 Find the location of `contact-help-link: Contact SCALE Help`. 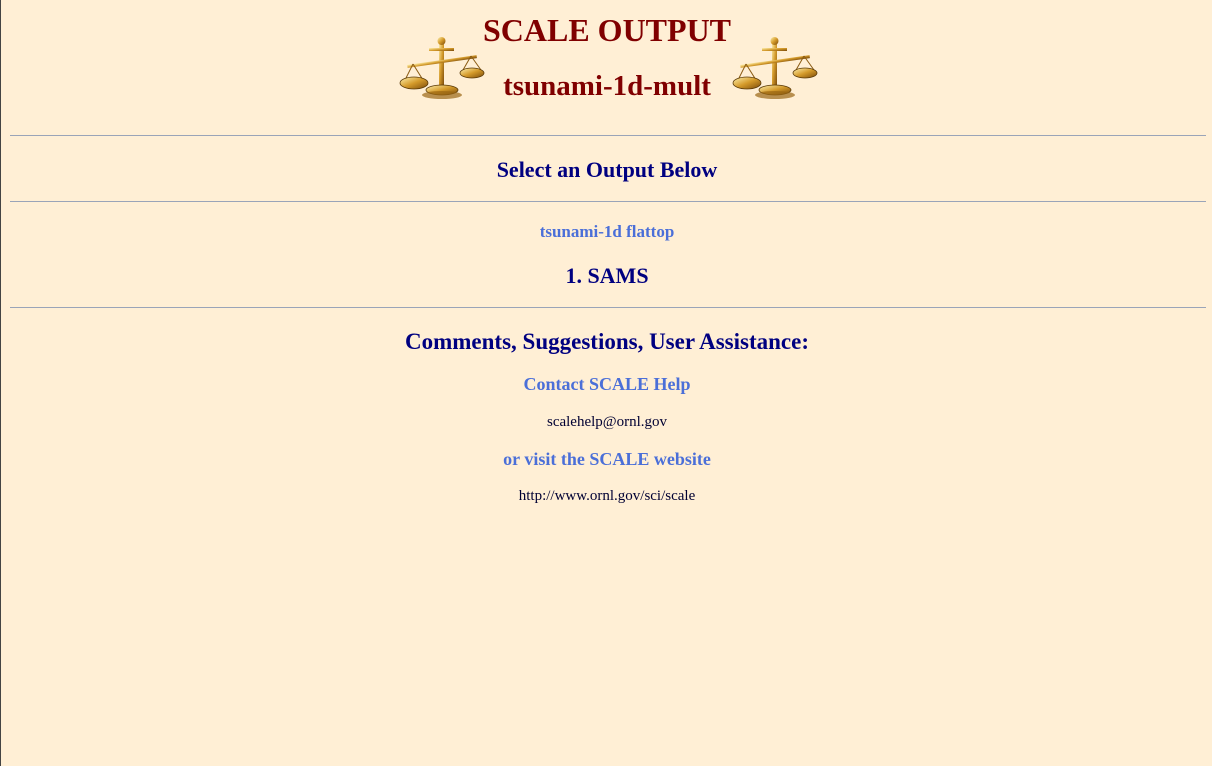

contact-help-link: Contact SCALE Help is located at coordinates (606, 384).